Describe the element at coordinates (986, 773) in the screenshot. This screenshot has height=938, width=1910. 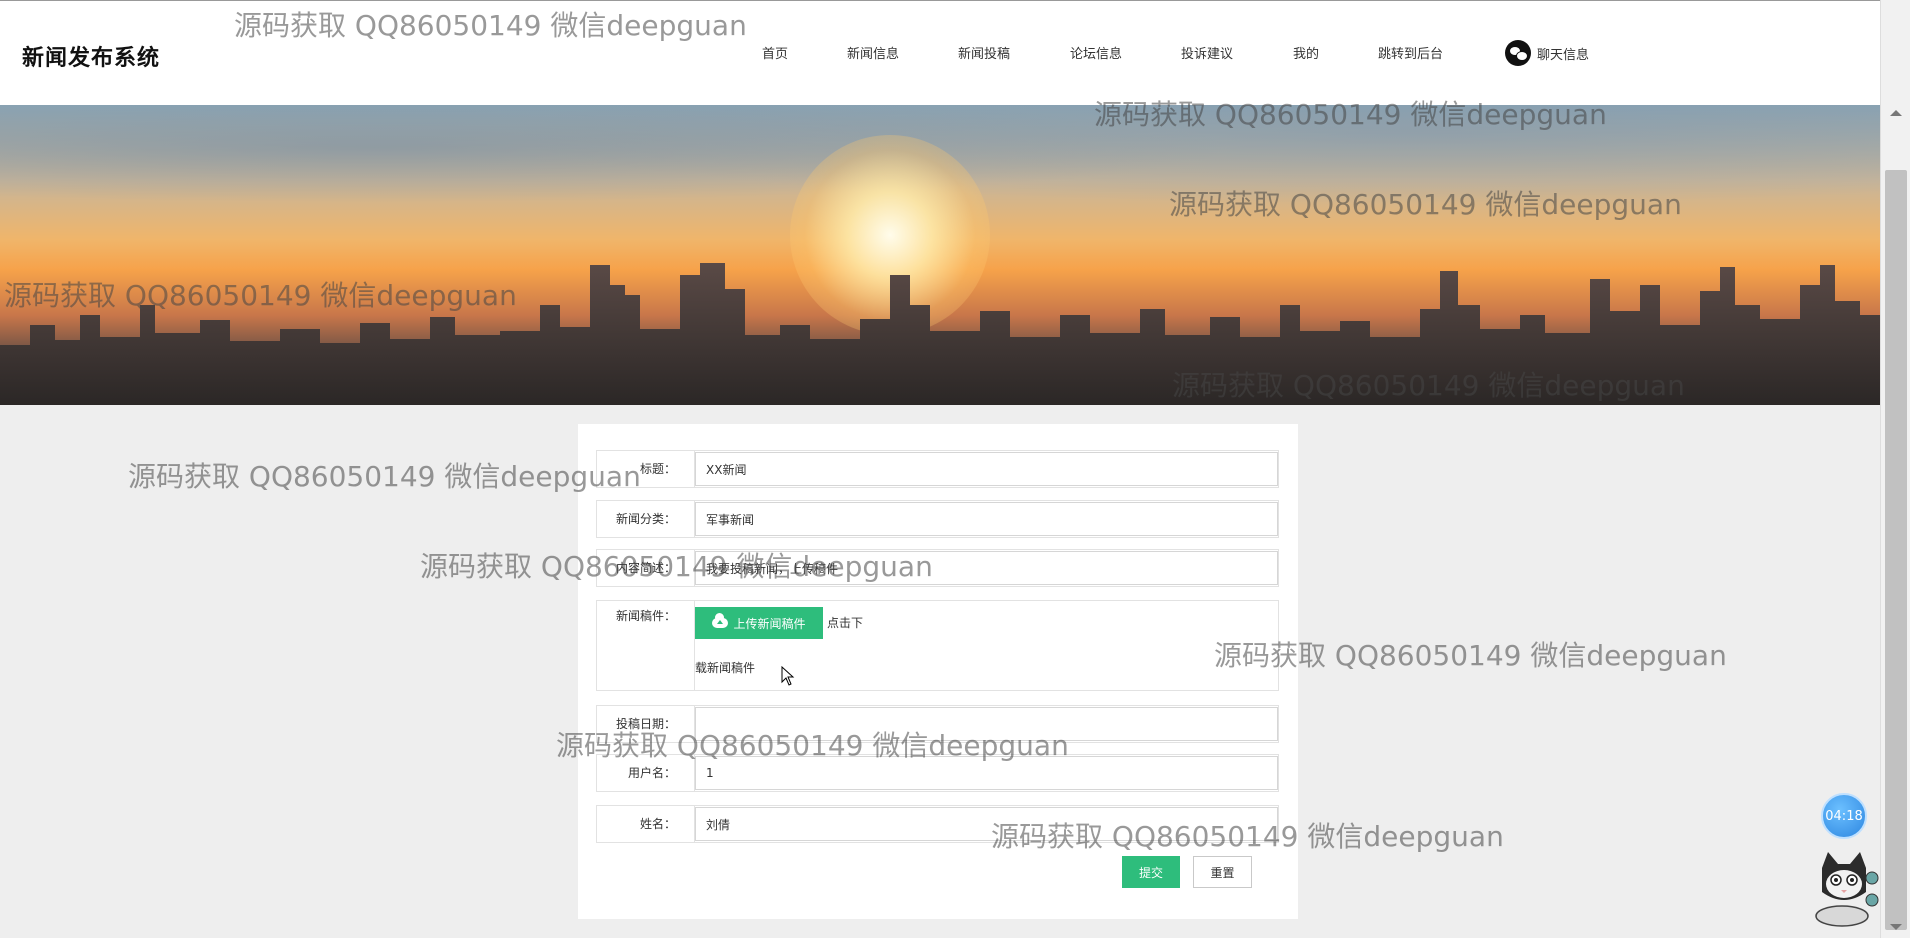
I see `username-input` at that location.